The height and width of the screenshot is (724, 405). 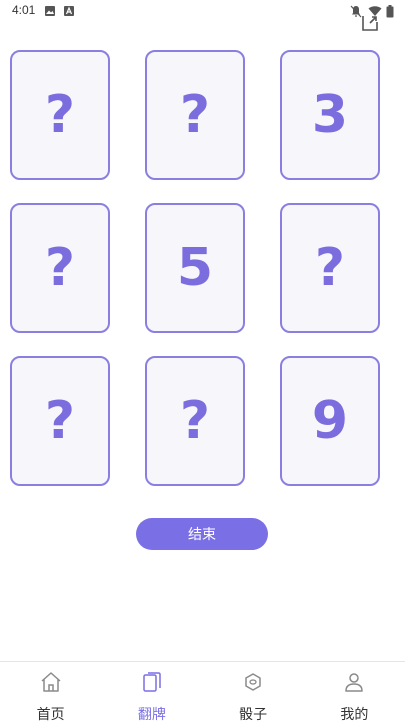 I want to click on nav-item-profile: 我的, so click(x=354, y=692).